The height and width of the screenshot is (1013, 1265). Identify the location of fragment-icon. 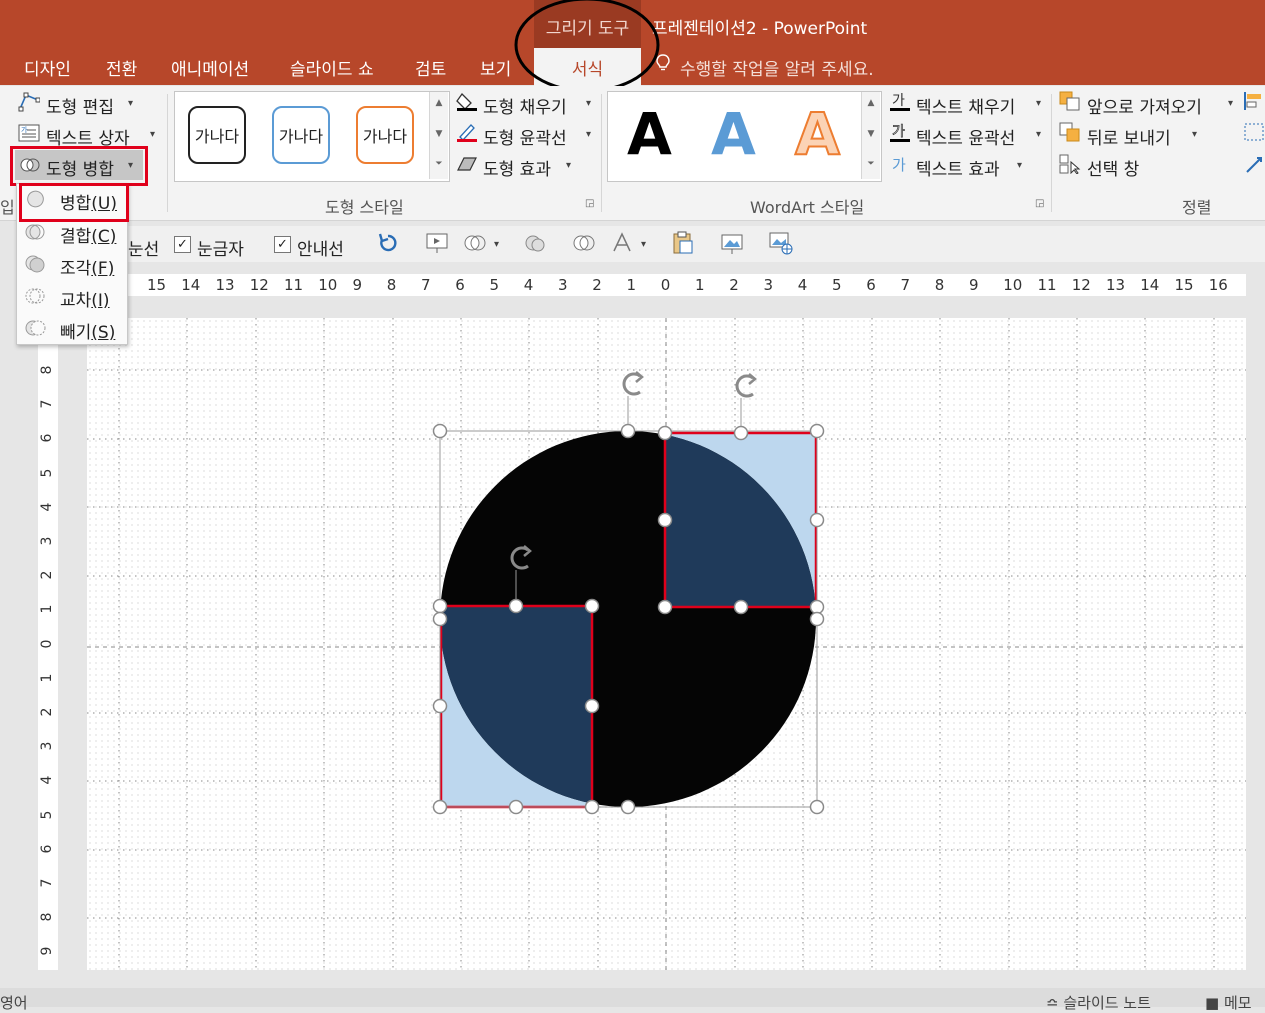
(35, 264).